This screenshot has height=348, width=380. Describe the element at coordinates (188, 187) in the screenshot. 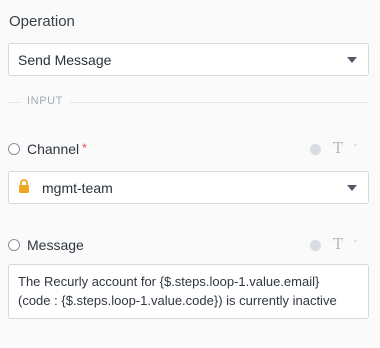

I see `channel-select: mgmt-team` at that location.